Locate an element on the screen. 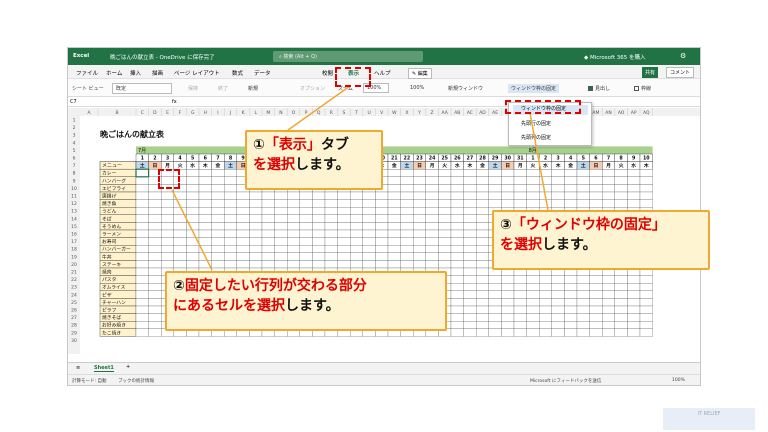  freeze-panes-button: ウィンドウ枠の固定 is located at coordinates (534, 88).